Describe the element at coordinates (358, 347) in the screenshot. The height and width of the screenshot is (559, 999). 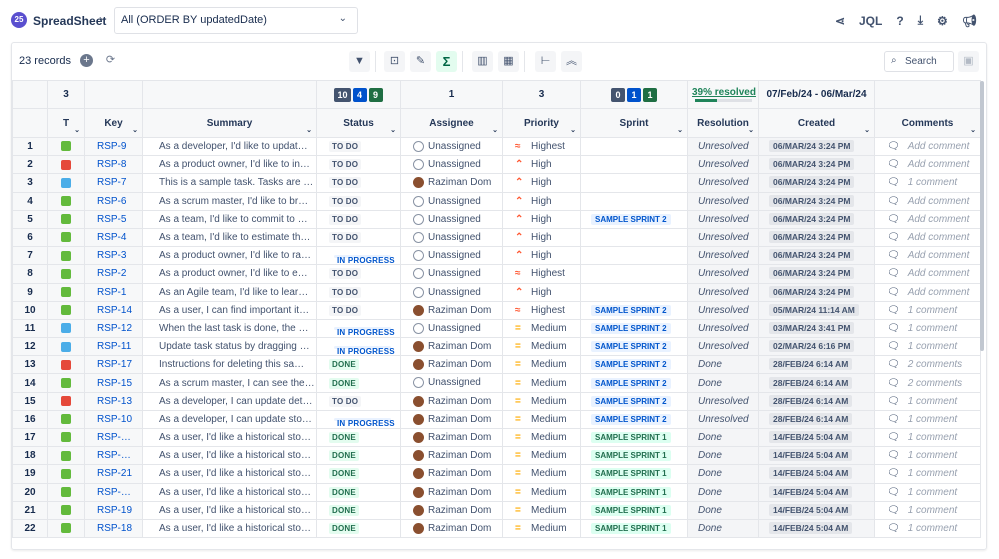
I see `status-cell: IN PROGRESS` at that location.